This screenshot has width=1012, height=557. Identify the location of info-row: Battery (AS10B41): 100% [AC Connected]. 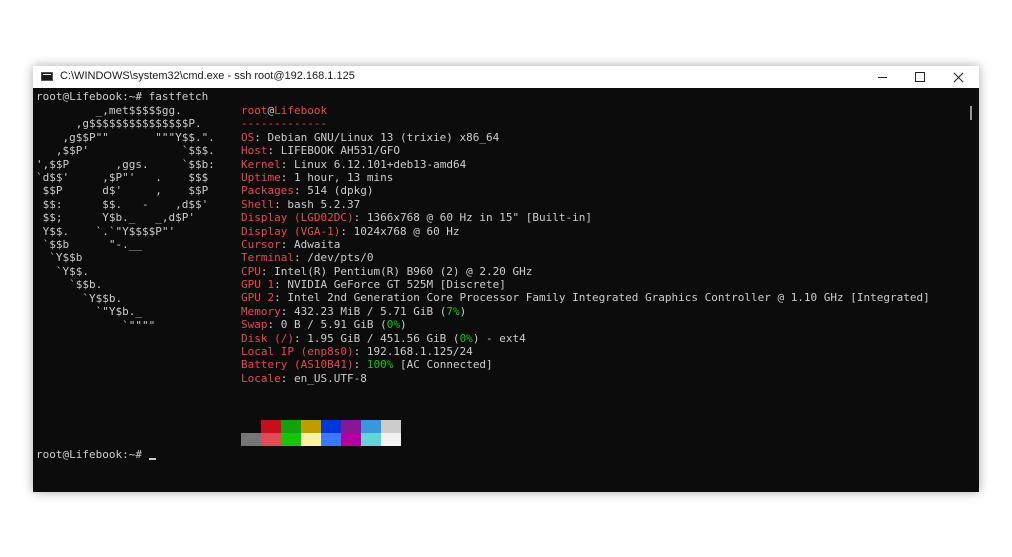
(367, 365).